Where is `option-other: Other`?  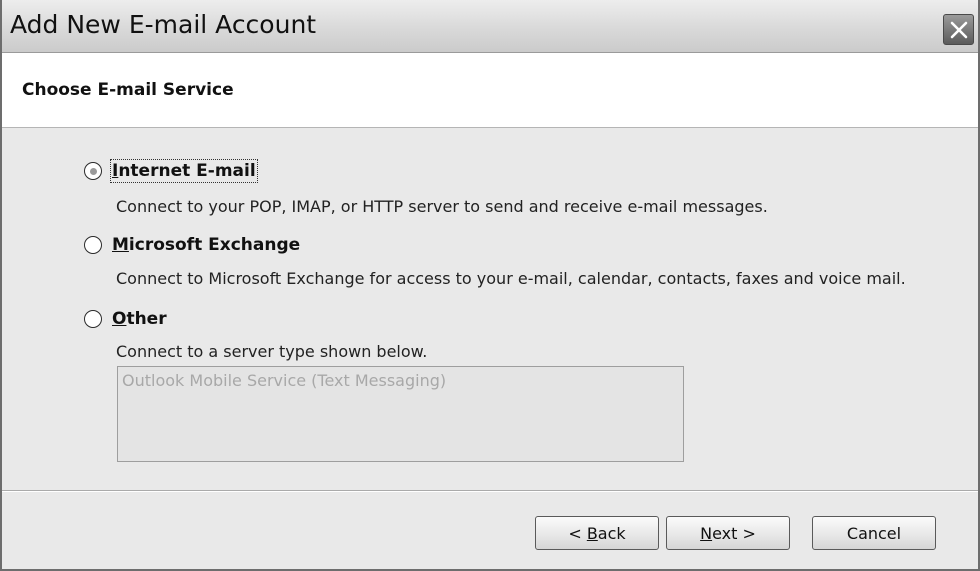
option-other: Other is located at coordinates (125, 319).